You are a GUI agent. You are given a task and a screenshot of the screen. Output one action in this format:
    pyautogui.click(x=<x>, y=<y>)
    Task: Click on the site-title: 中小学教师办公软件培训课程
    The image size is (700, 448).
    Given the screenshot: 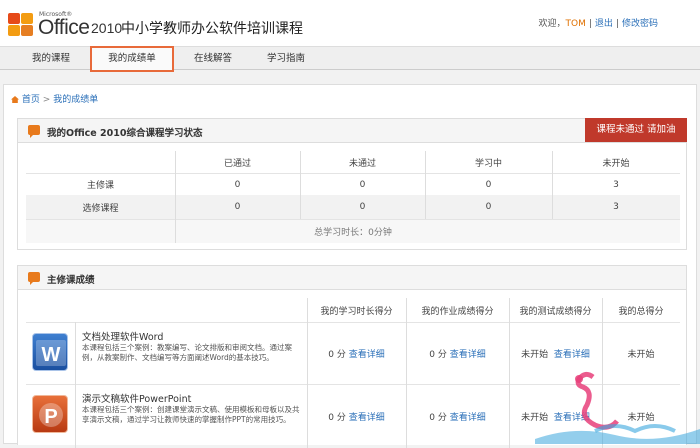 What is the action you would take?
    pyautogui.click(x=212, y=28)
    